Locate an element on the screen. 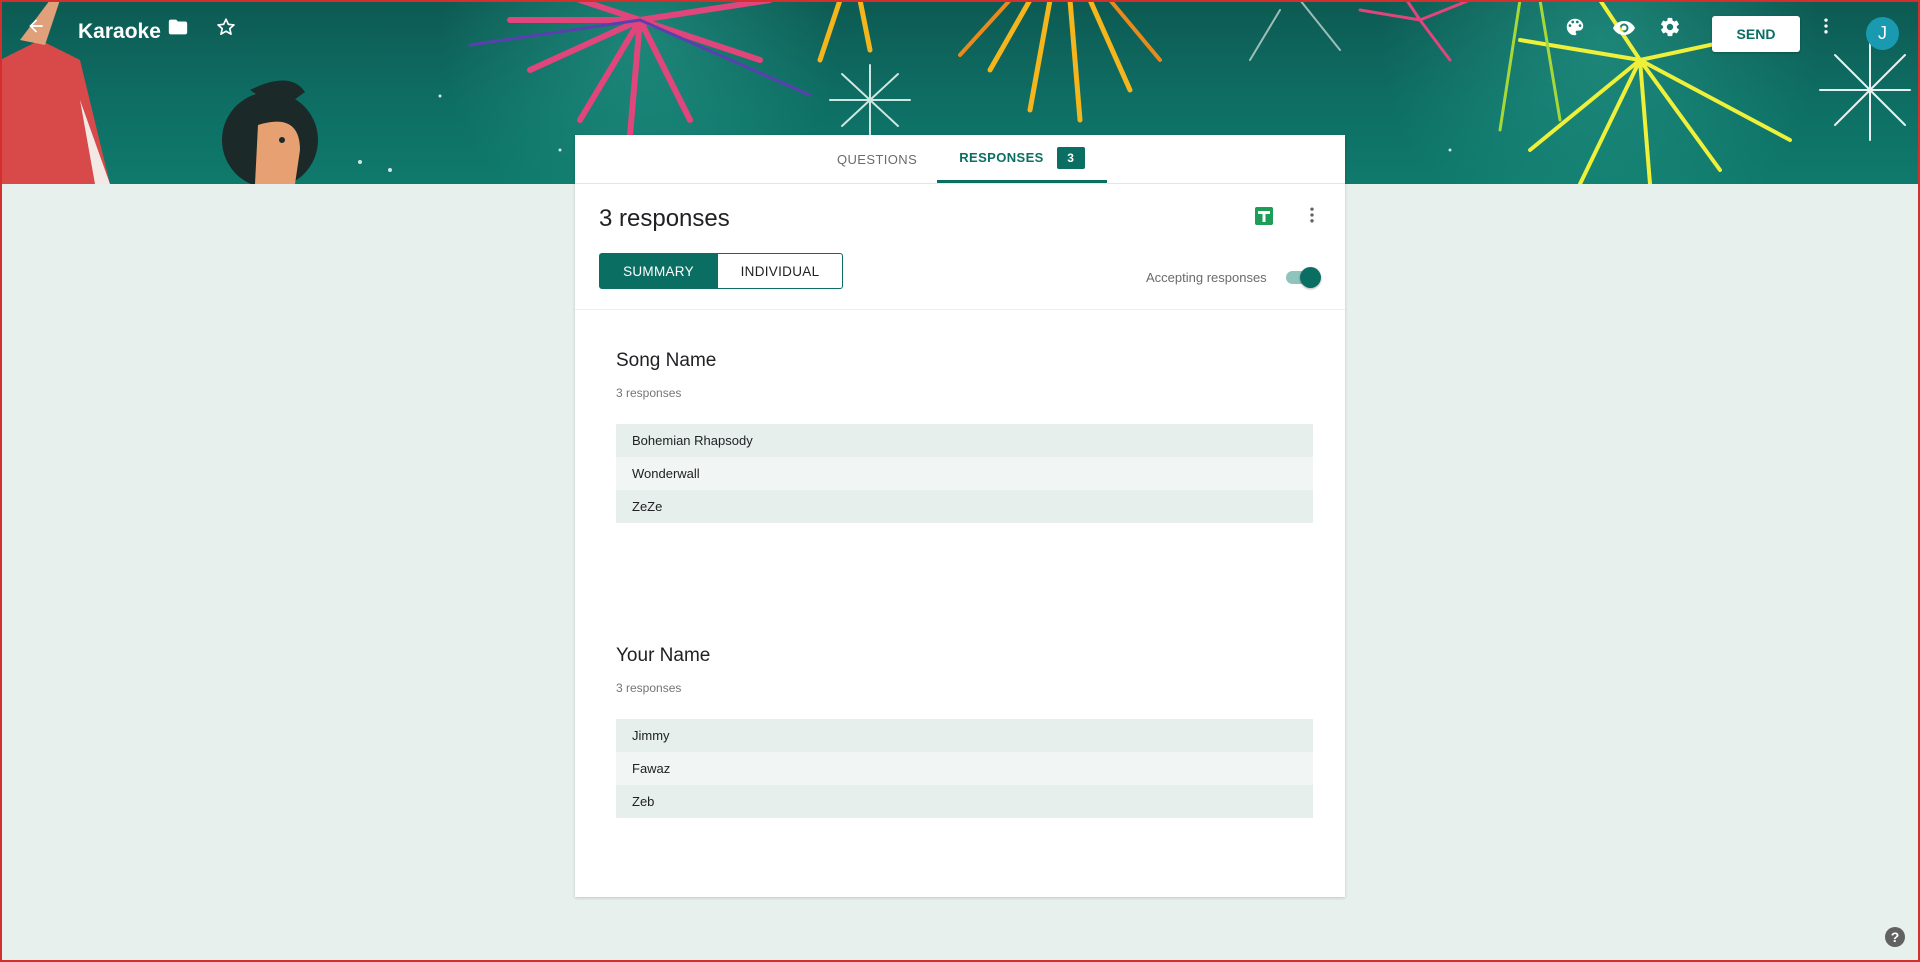  gear-icon is located at coordinates (1670, 27).